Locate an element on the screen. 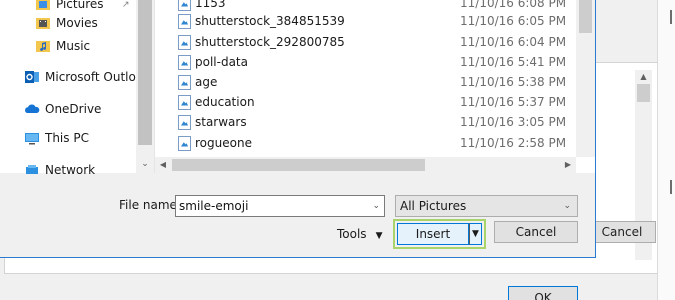  nav-scroll-thumb is located at coordinates (145, 72).